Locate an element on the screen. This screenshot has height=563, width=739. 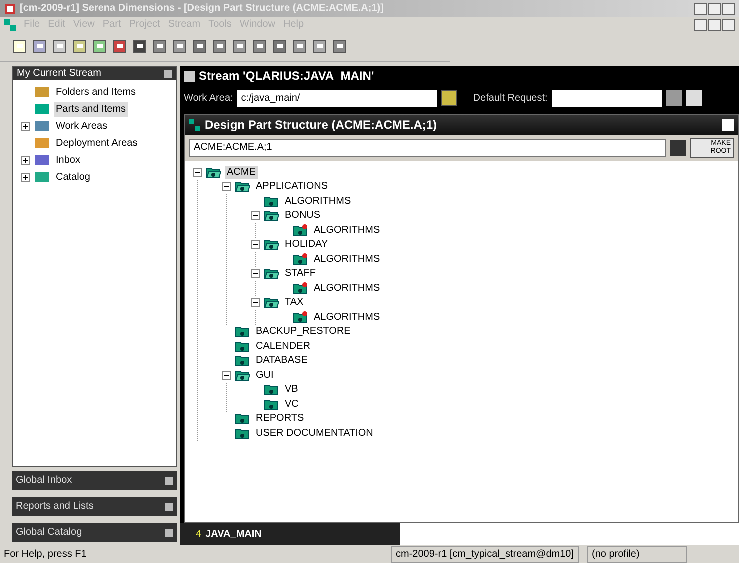
tree-item: APPLICATIONS is located at coordinates (292, 187).